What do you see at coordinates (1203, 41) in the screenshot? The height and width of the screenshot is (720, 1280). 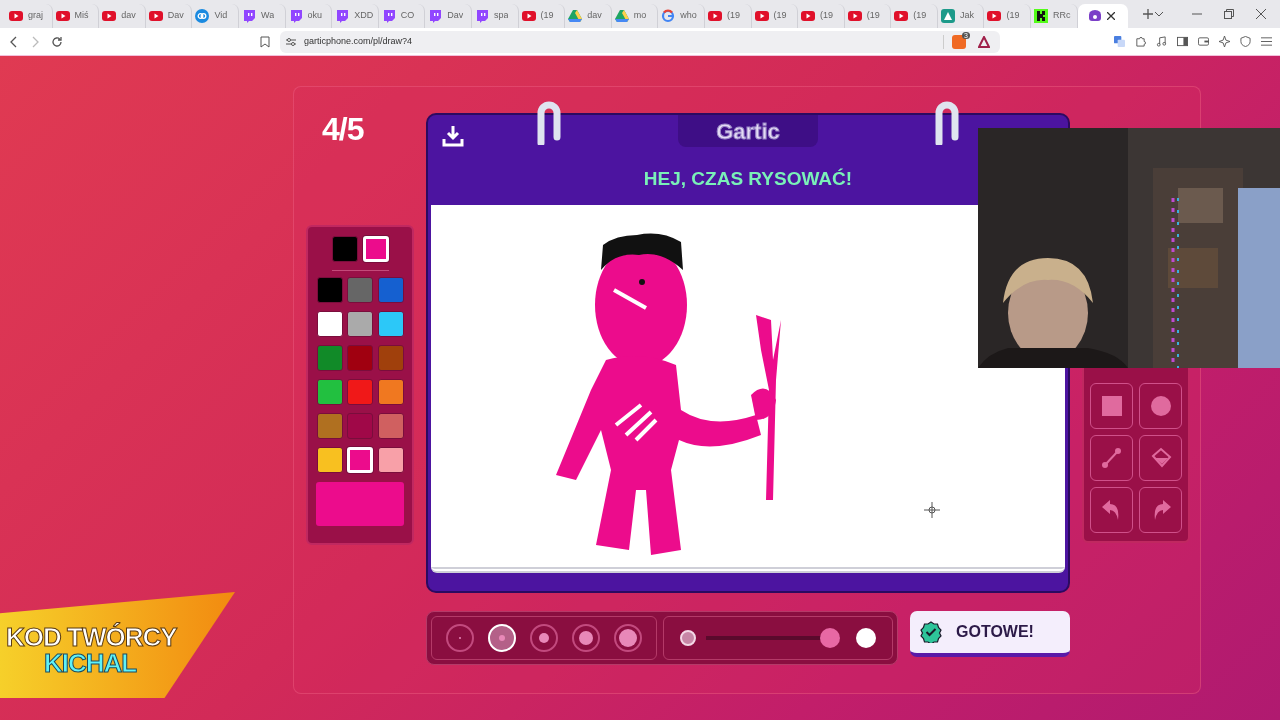 I see `wallet-icon` at bounding box center [1203, 41].